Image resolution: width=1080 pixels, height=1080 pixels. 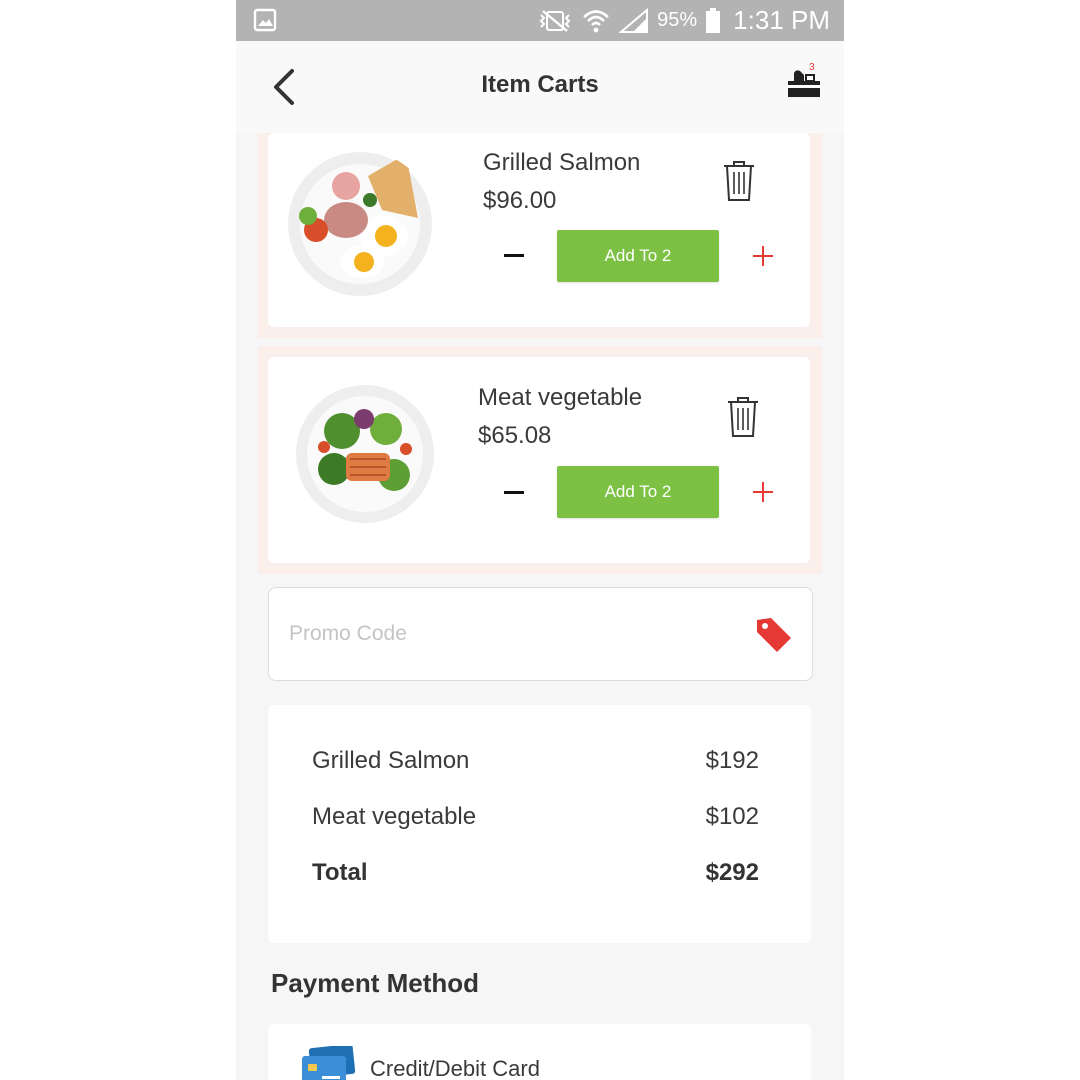 What do you see at coordinates (365, 454) in the screenshot?
I see `meat-vegetable-image` at bounding box center [365, 454].